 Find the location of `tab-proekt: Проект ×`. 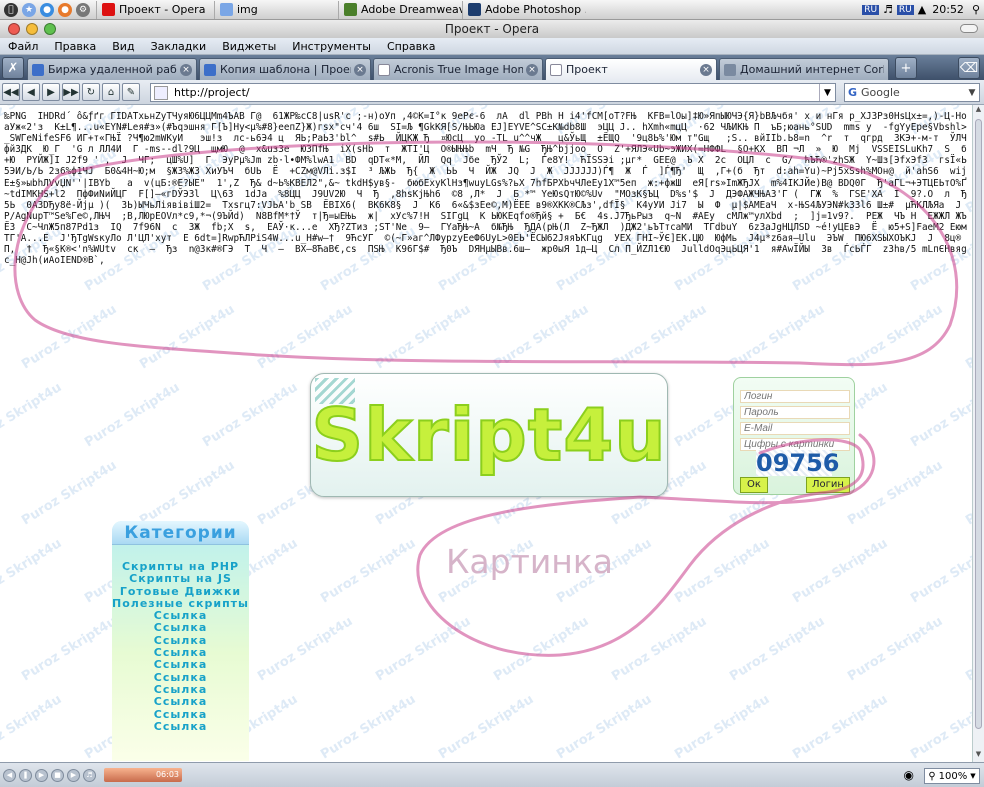

tab-proekt: Проект × is located at coordinates (631, 69).